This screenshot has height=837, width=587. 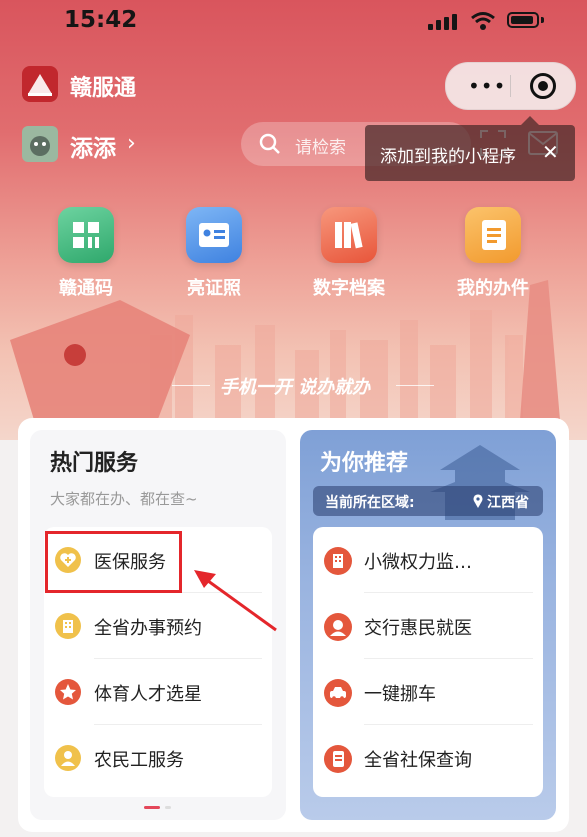 I want to click on avatar, so click(x=40, y=144).